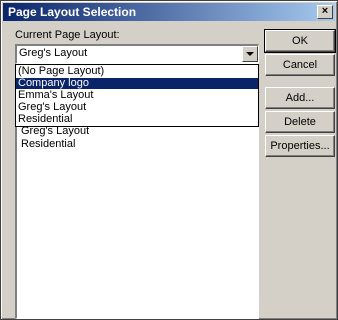 The image size is (338, 320). Describe the element at coordinates (137, 119) in the screenshot. I see `dropdown-option: Residential` at that location.